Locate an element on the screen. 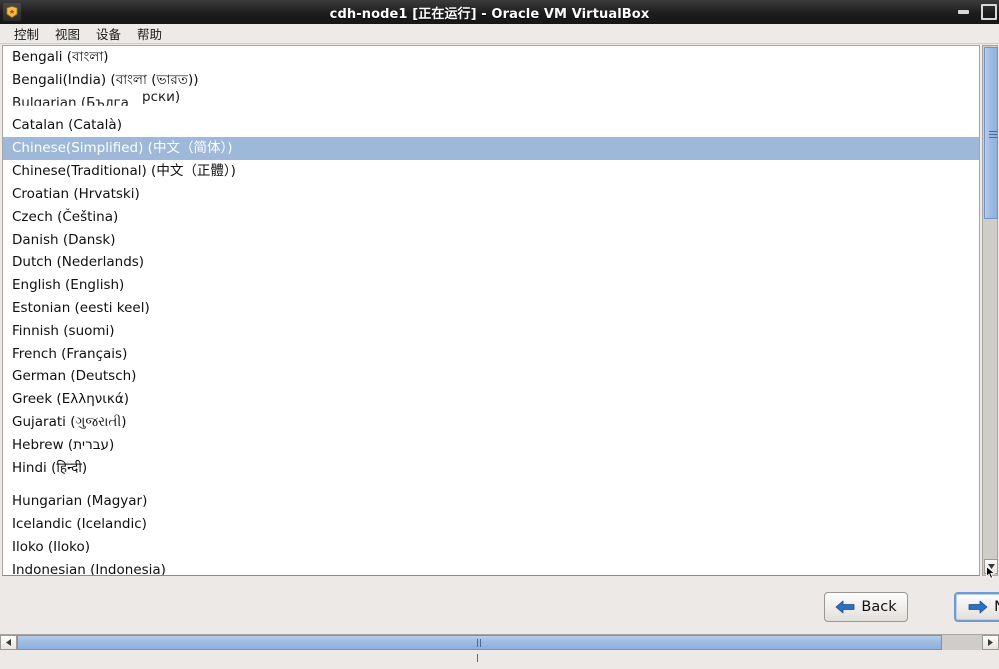  horizontal-scrollbar-track is located at coordinates (499, 648).